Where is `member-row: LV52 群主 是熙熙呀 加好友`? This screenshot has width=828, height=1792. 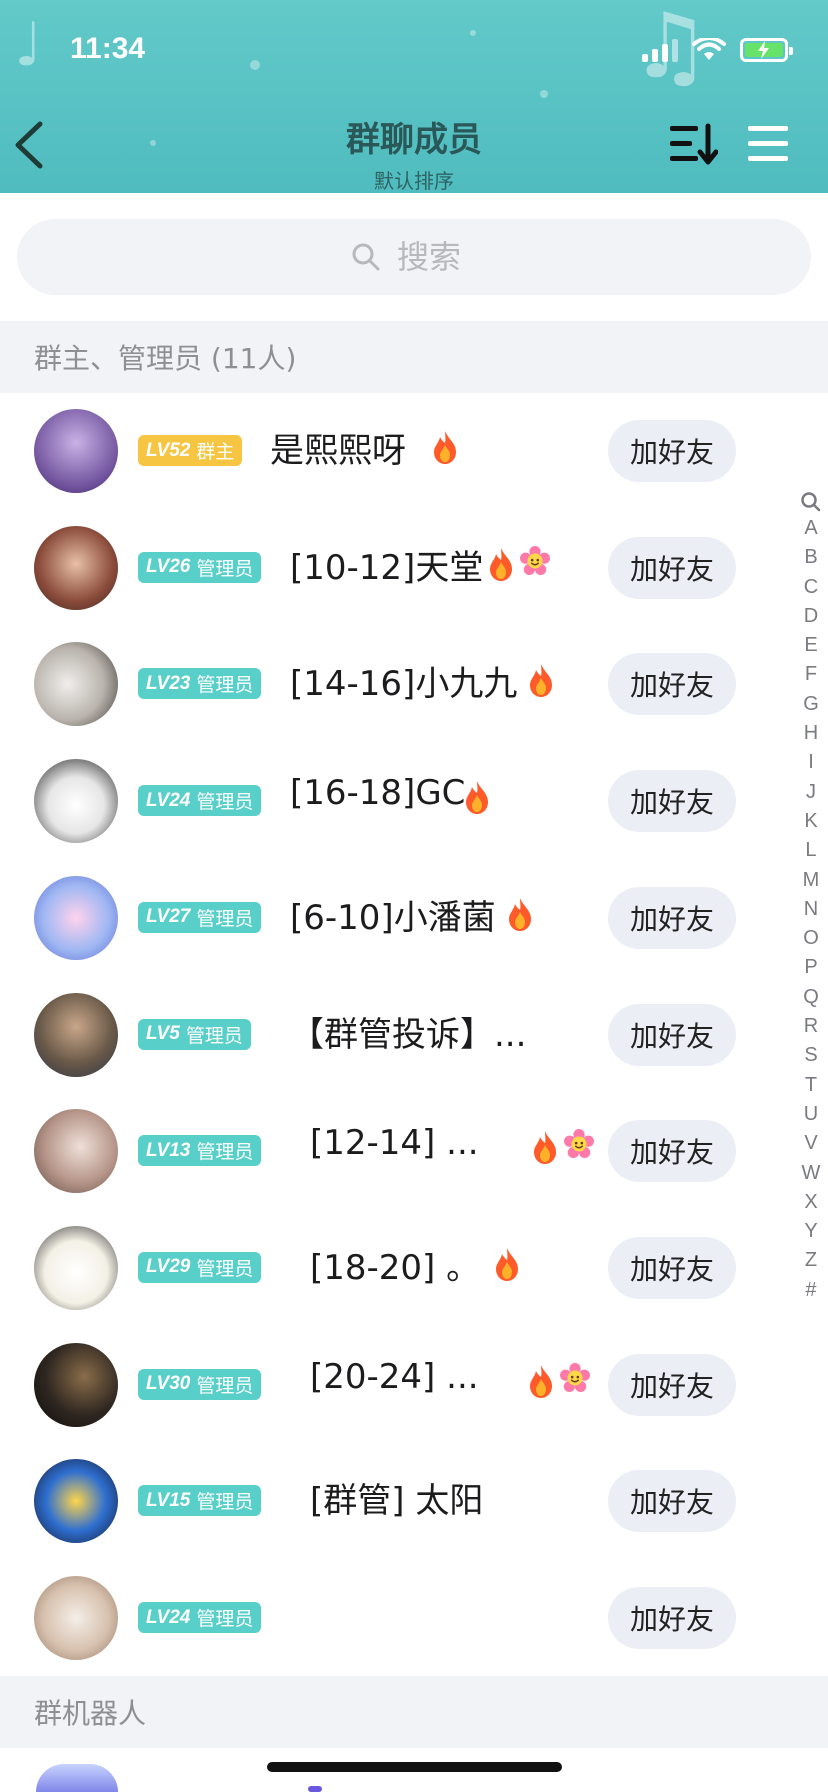
member-row: LV52 群主 是熙熙呀 加好友 is located at coordinates (395, 451).